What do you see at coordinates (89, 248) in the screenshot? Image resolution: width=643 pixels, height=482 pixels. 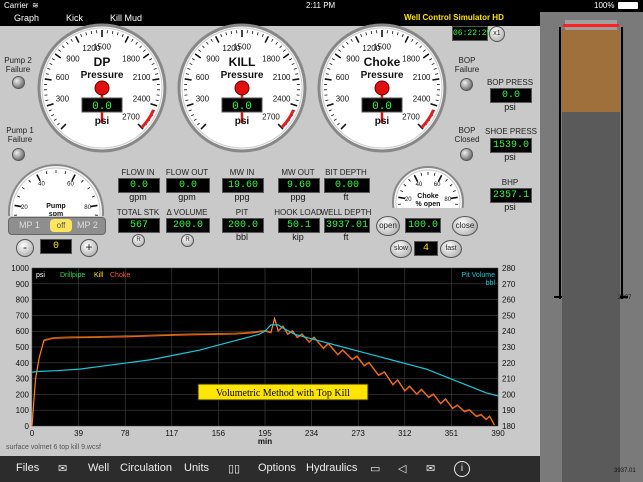 I see `spm-increase-button: +` at bounding box center [89, 248].